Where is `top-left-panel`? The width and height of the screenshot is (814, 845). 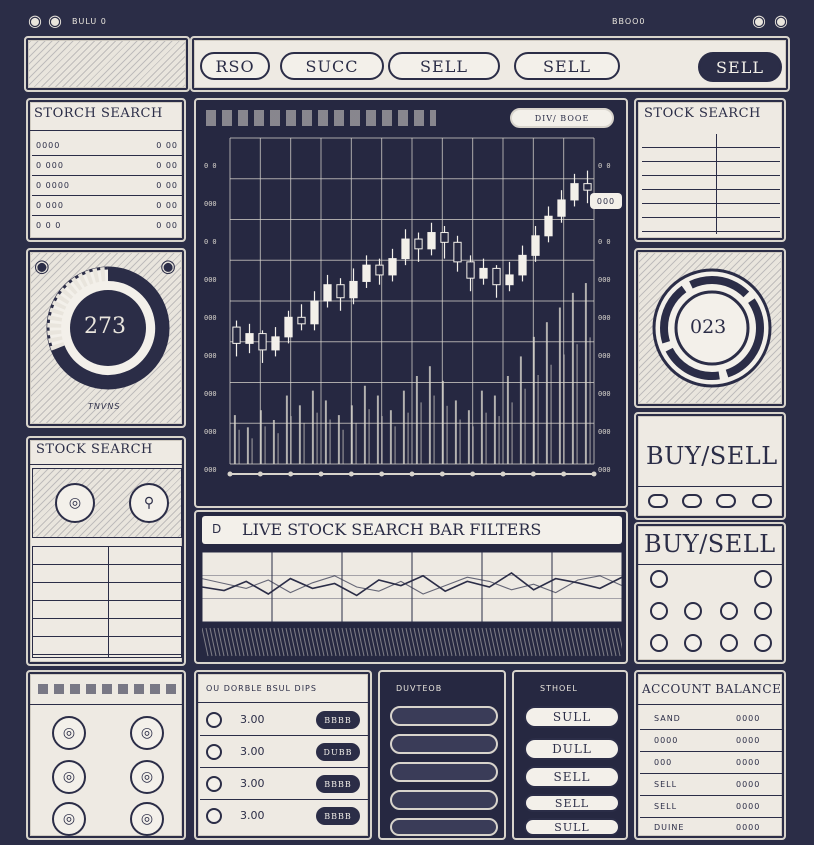 top-left-panel is located at coordinates (107, 64).